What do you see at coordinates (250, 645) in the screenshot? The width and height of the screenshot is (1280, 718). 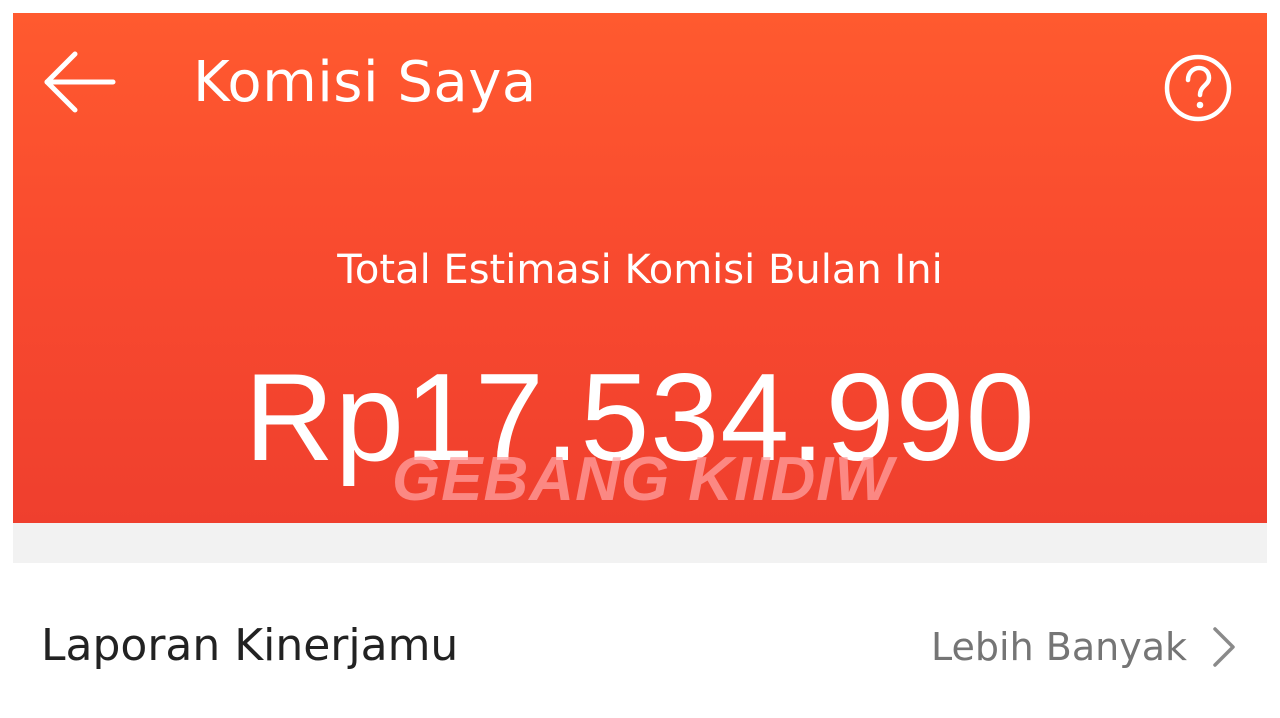 I see `report-title: Laporan Kinerjamu` at bounding box center [250, 645].